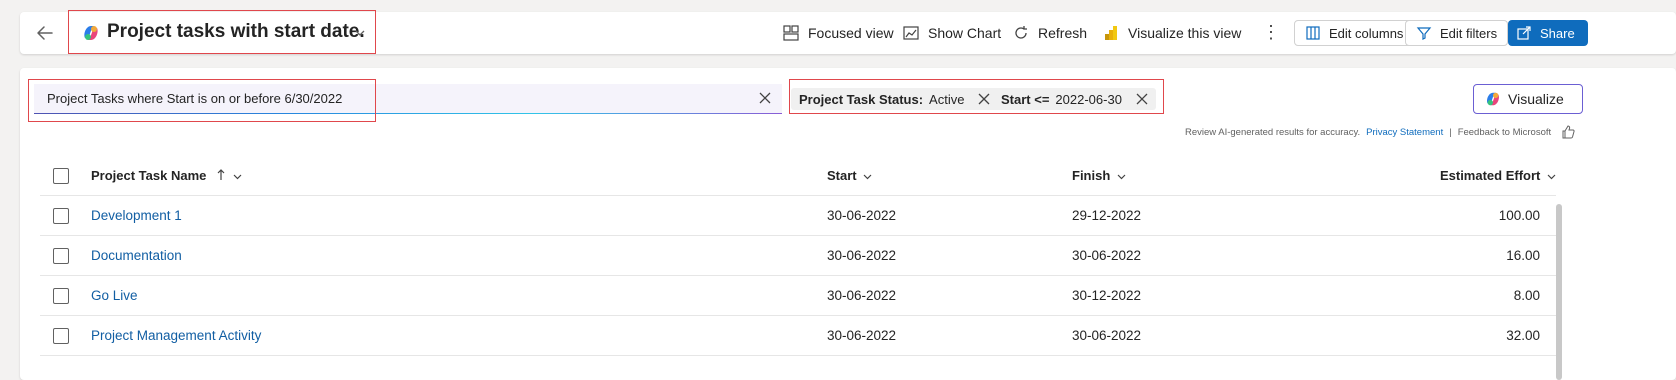 Image resolution: width=1676 pixels, height=380 pixels. Describe the element at coordinates (136, 215) in the screenshot. I see `task-name-link: Development 1` at that location.